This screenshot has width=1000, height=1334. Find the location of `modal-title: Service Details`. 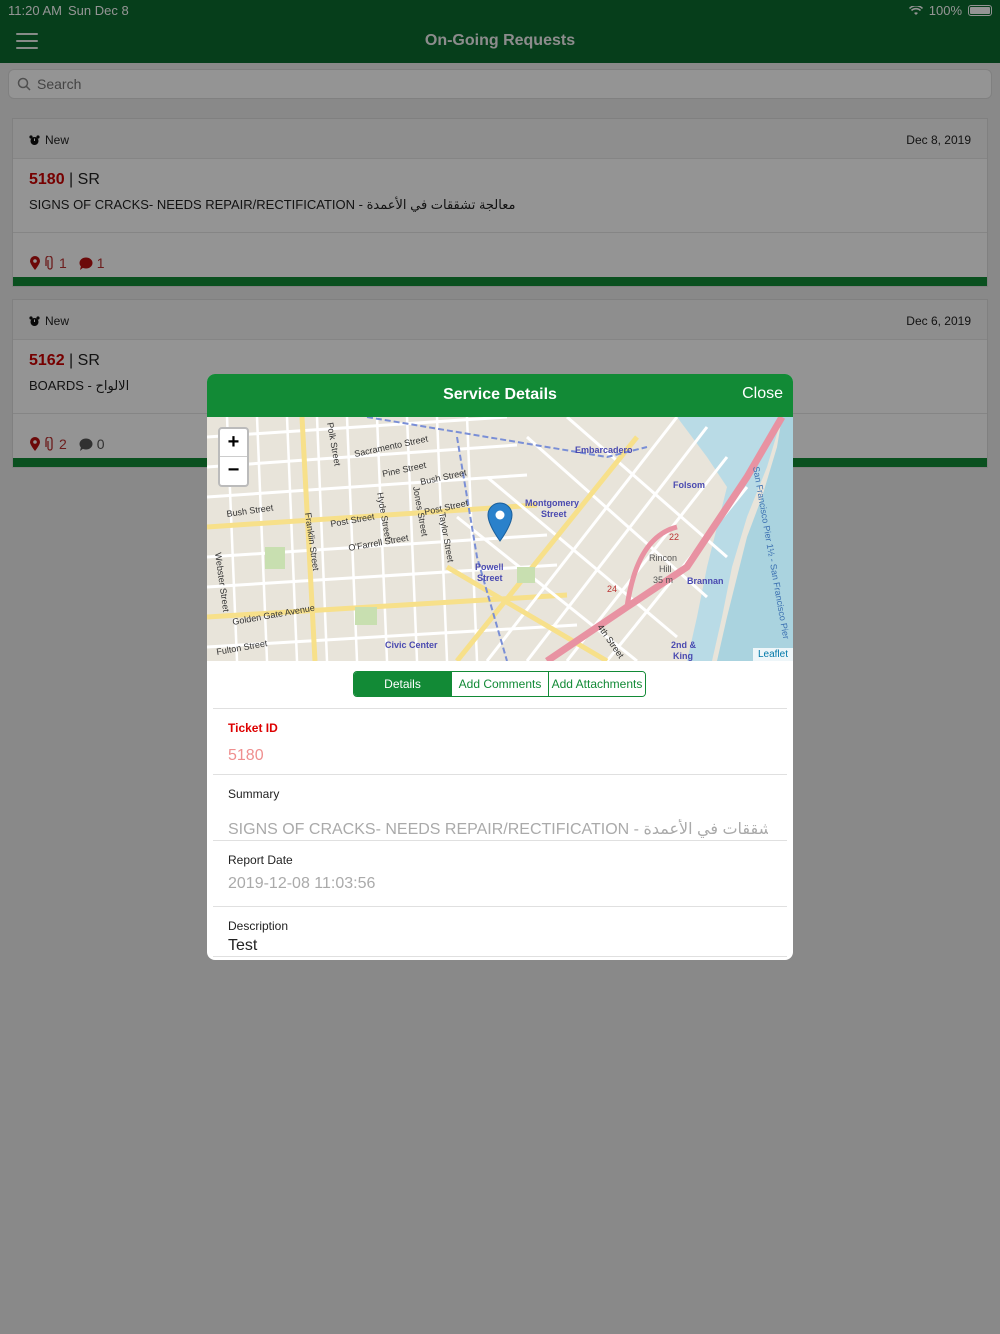

modal-title: Service Details is located at coordinates (500, 394).